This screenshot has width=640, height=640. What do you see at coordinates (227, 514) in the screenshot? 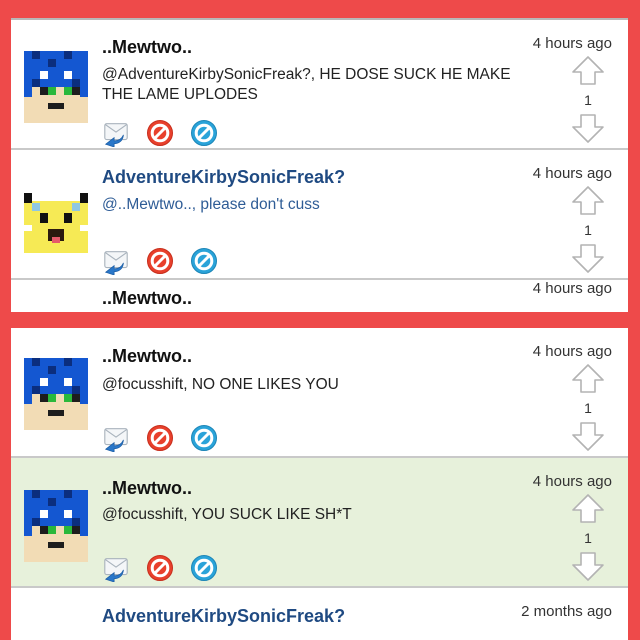
I see `comment-text: @focusshift, YOU SUCK LIKE SH*T` at bounding box center [227, 514].